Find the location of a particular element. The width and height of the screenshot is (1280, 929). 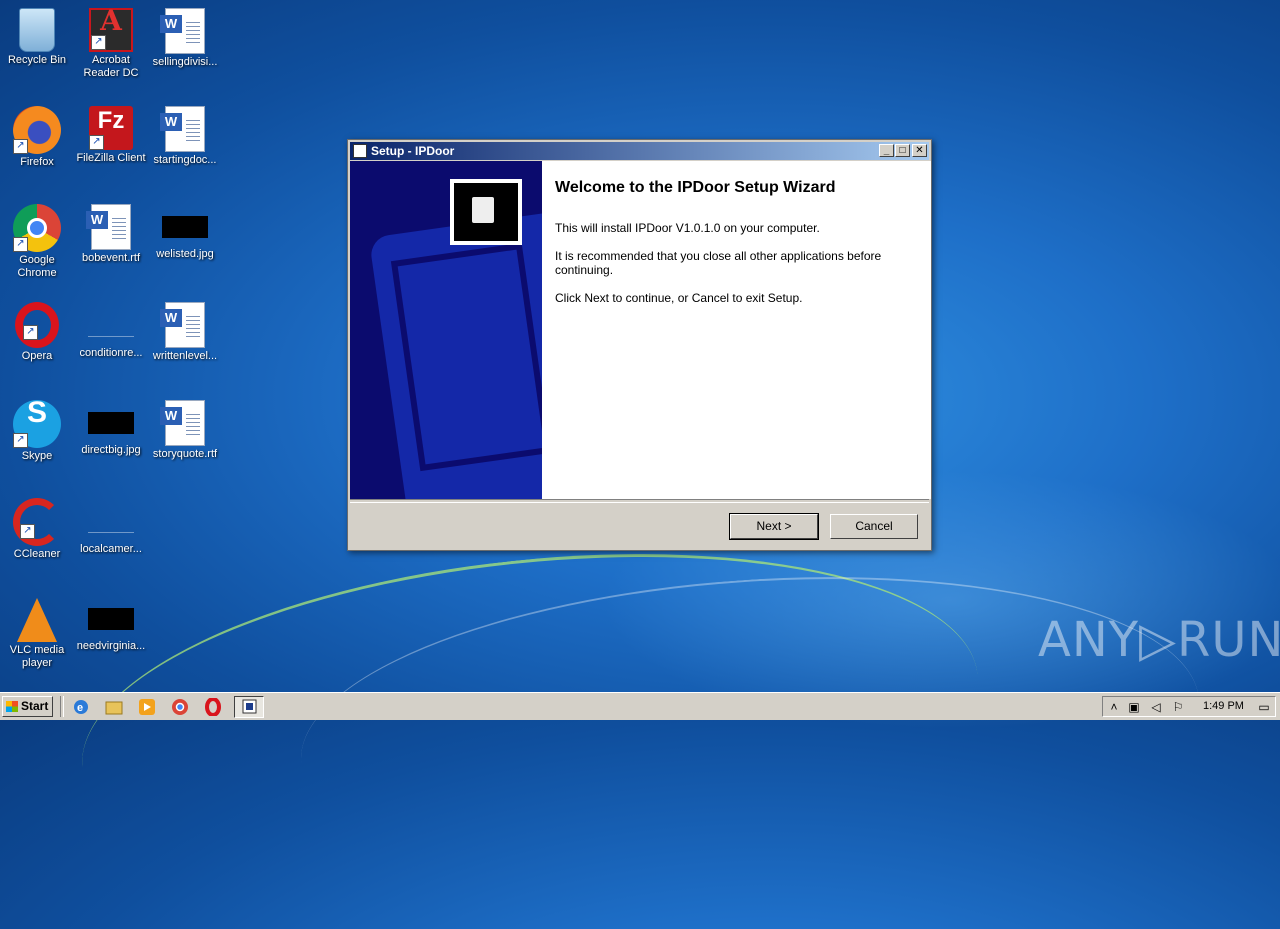

svg-text: e is located at coordinates (80, 708).